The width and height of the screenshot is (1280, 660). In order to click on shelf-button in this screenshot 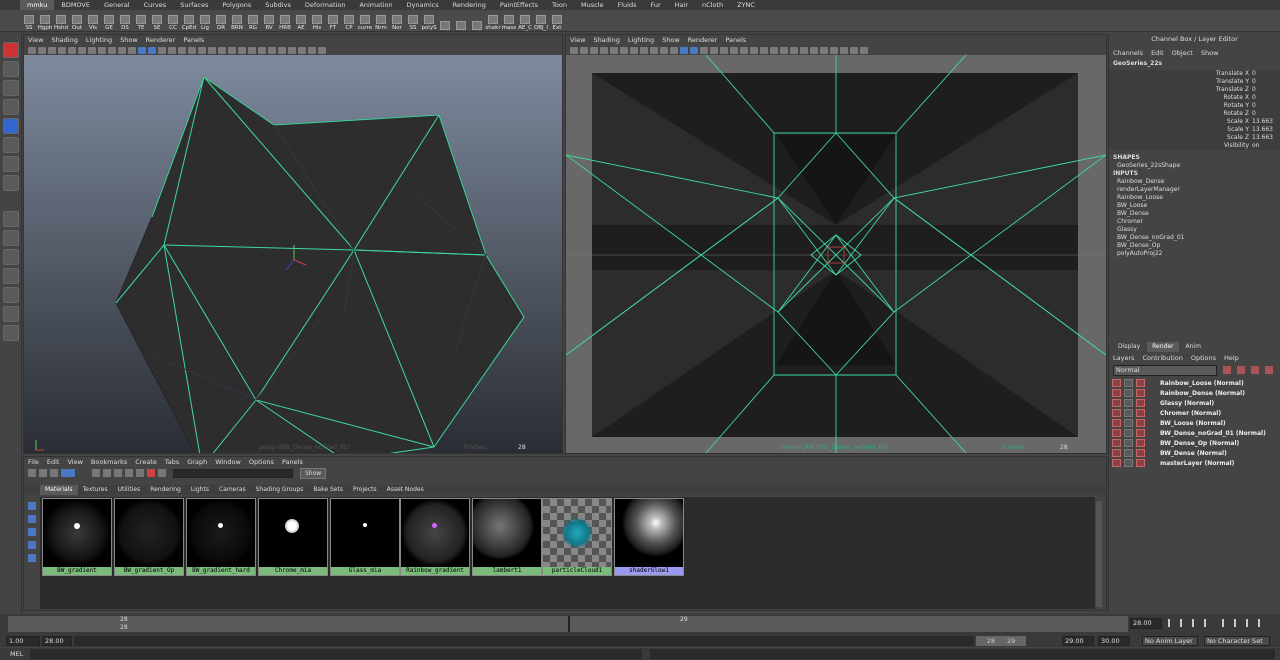, I will do `click(477, 21)`.